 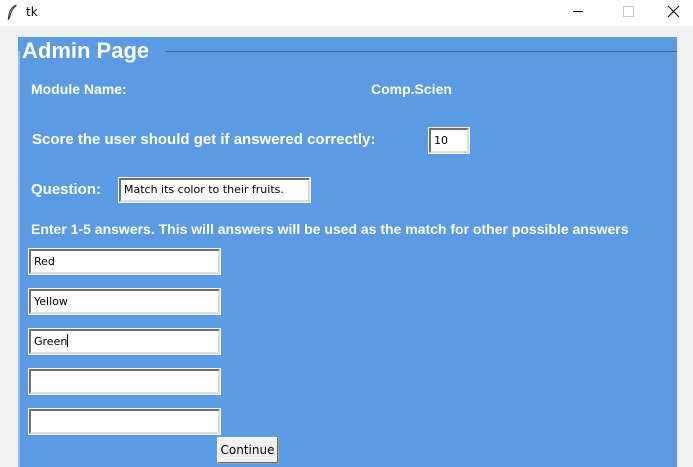 What do you see at coordinates (449, 140) in the screenshot?
I see `score-input: 10` at bounding box center [449, 140].